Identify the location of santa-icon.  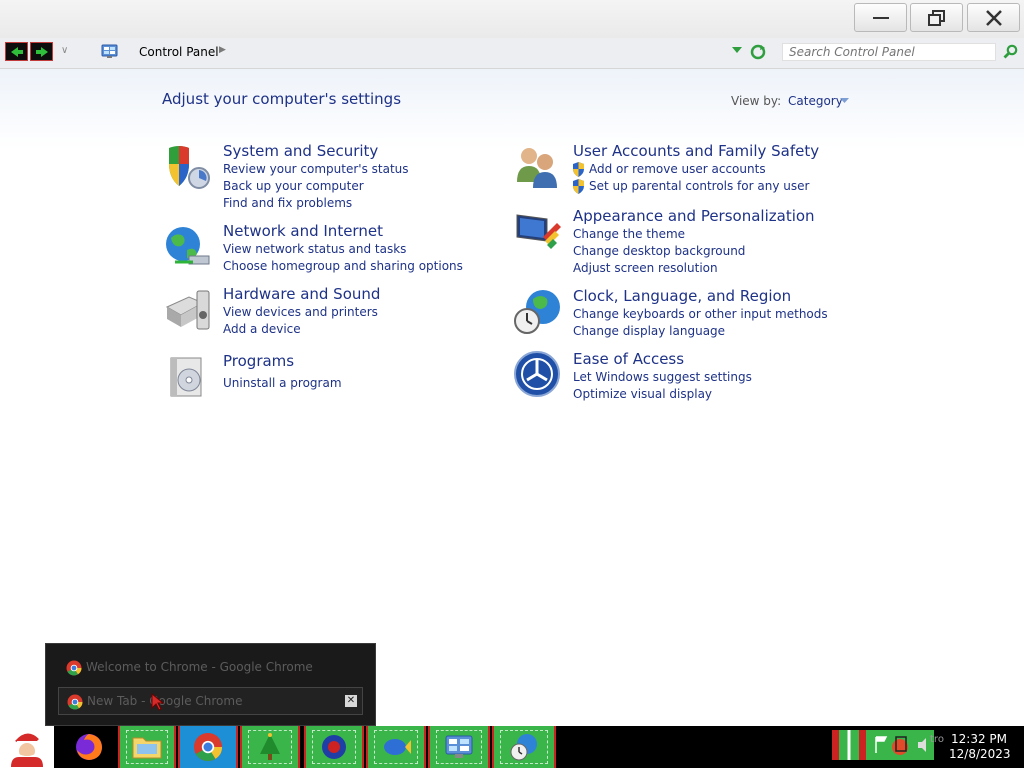
(27, 750).